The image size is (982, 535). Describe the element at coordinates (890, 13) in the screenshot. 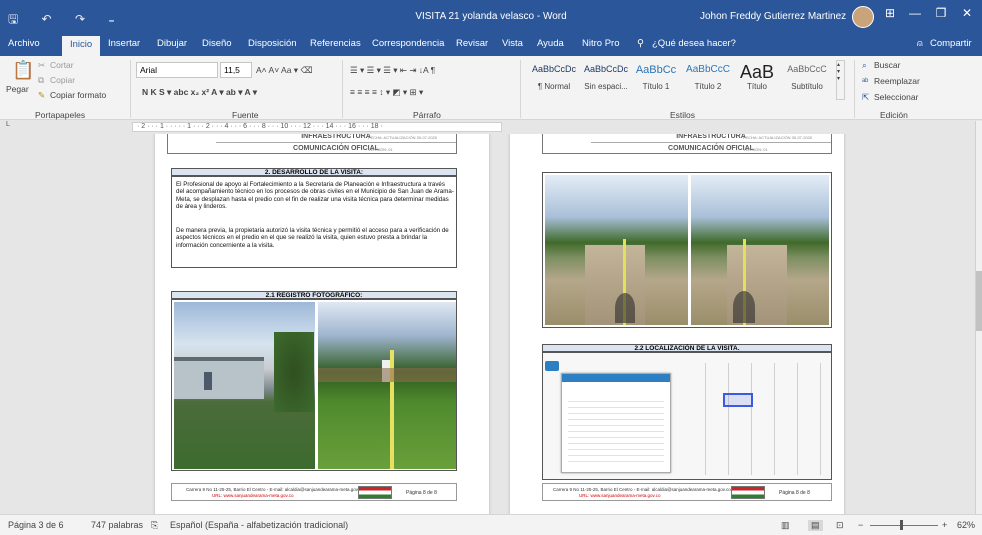

I see `ribbon-display-options-button: ⊞` at that location.